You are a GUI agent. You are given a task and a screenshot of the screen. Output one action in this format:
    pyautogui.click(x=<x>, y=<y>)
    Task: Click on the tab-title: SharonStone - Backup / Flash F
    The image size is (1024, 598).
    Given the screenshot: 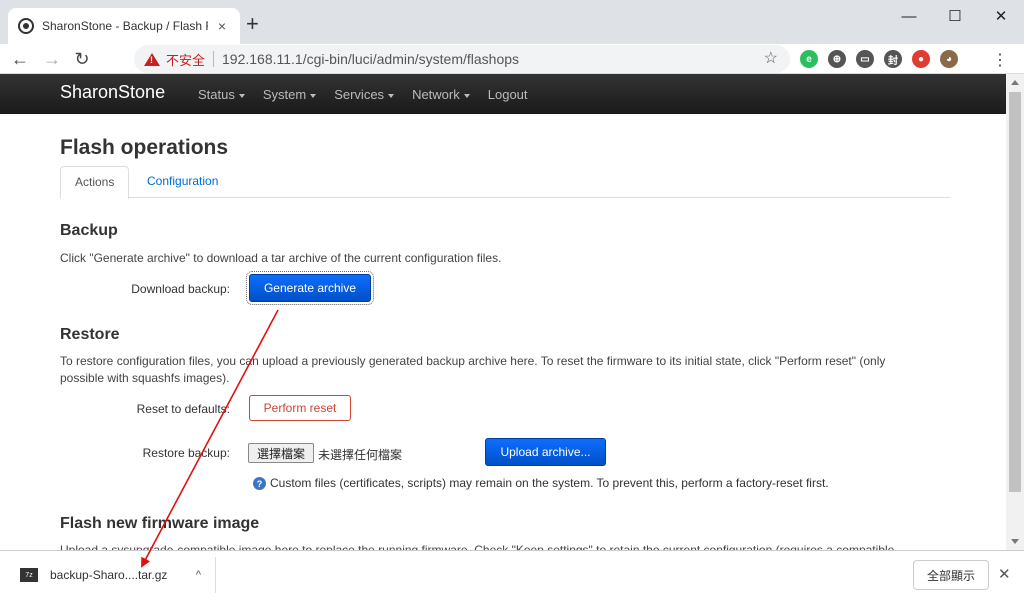 What is the action you would take?
    pyautogui.click(x=125, y=26)
    